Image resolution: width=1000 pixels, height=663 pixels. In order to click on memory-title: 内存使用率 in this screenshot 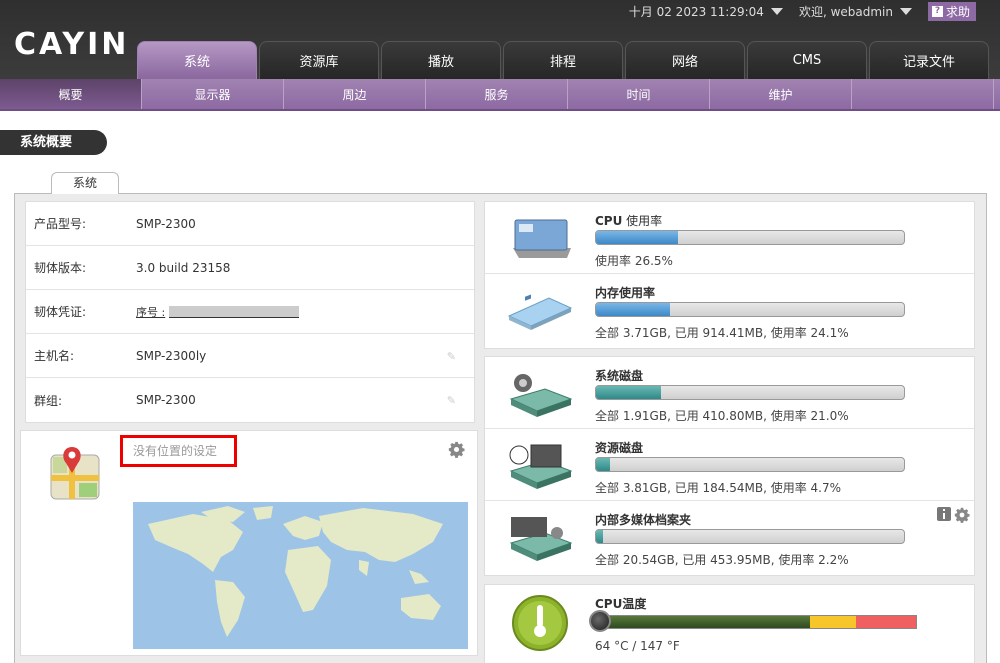, I will do `click(625, 293)`.